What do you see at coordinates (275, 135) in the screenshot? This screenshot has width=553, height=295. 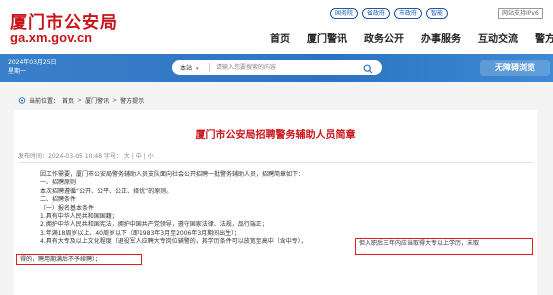 I see `article-title: 厦门市公安局招聘警务辅助人员简章` at bounding box center [275, 135].